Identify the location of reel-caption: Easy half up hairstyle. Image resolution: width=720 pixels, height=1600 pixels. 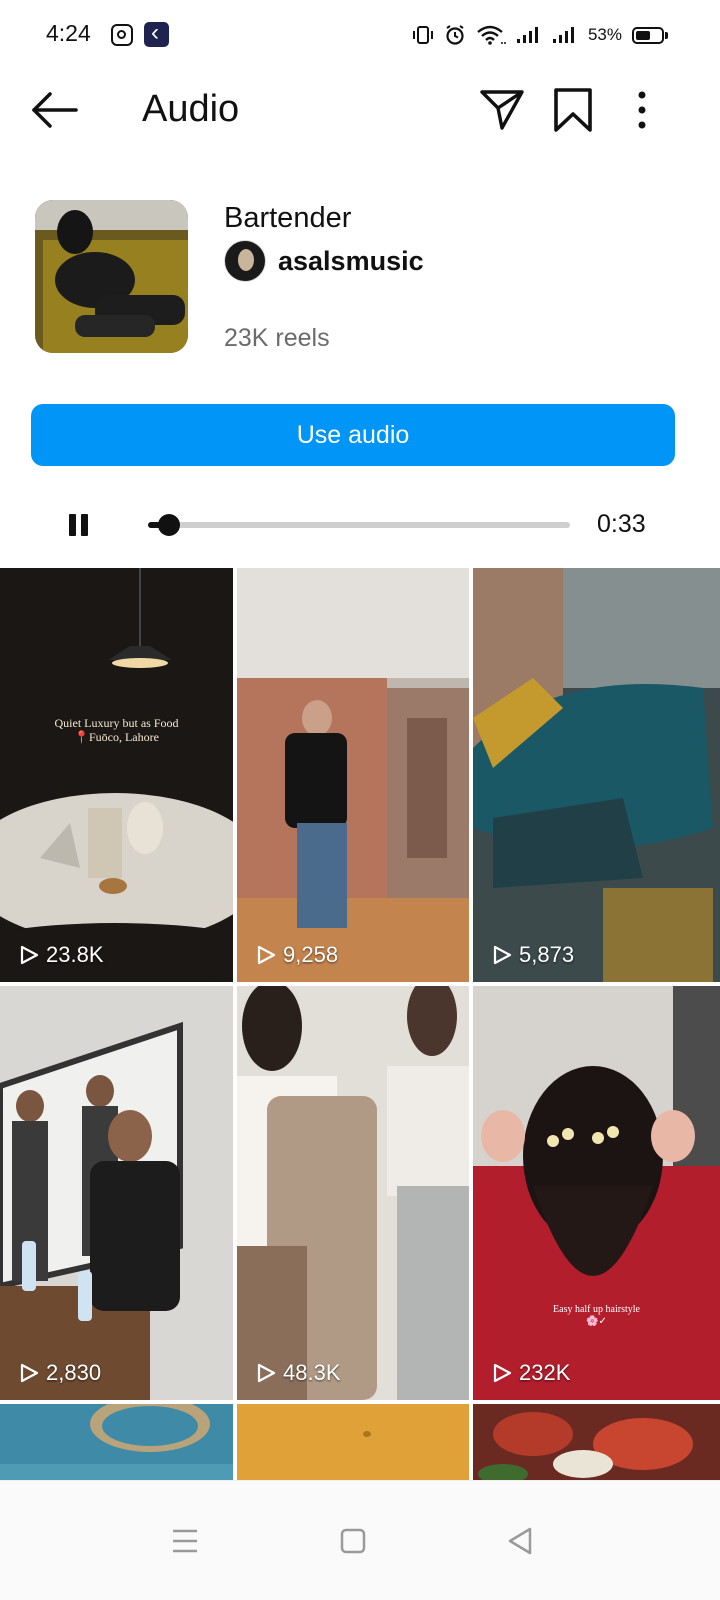
(596, 1309).